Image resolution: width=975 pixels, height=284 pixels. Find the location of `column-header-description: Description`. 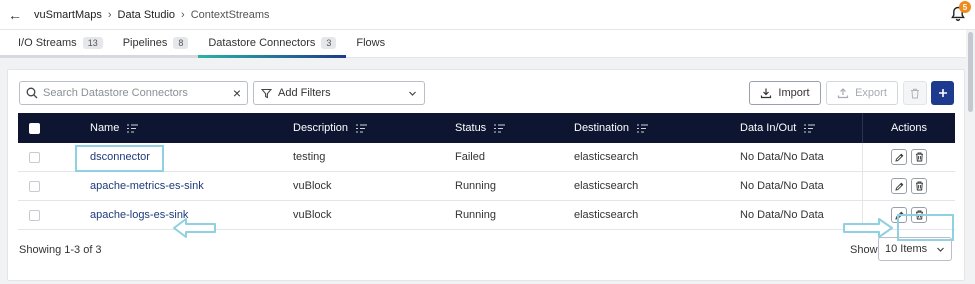

column-header-description: Description is located at coordinates (329, 128).